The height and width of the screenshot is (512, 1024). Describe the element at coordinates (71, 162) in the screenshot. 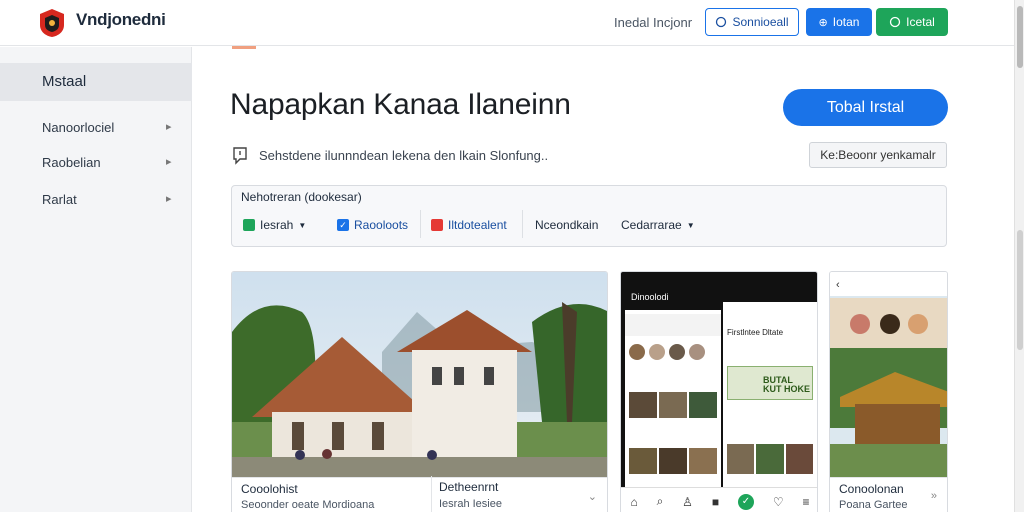

I see `sidebar-item-label: Raobelian` at that location.